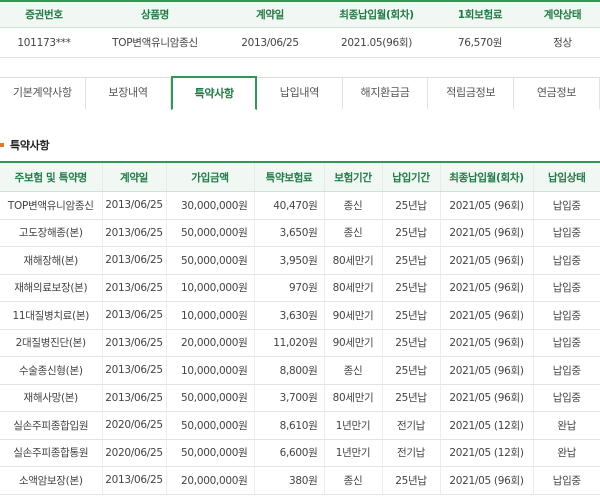 The width and height of the screenshot is (600, 497). Describe the element at coordinates (288, 176) in the screenshot. I see `rider-header-cell: 특약보험료` at that location.